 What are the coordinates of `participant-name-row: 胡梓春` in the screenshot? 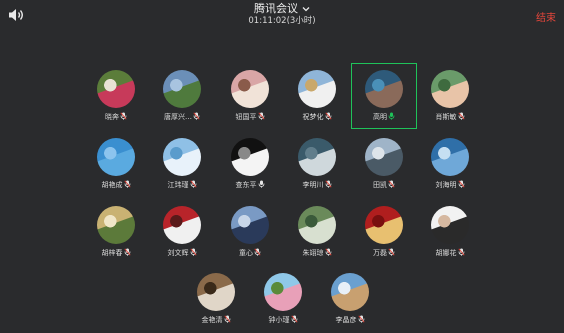 It's located at (116, 253).